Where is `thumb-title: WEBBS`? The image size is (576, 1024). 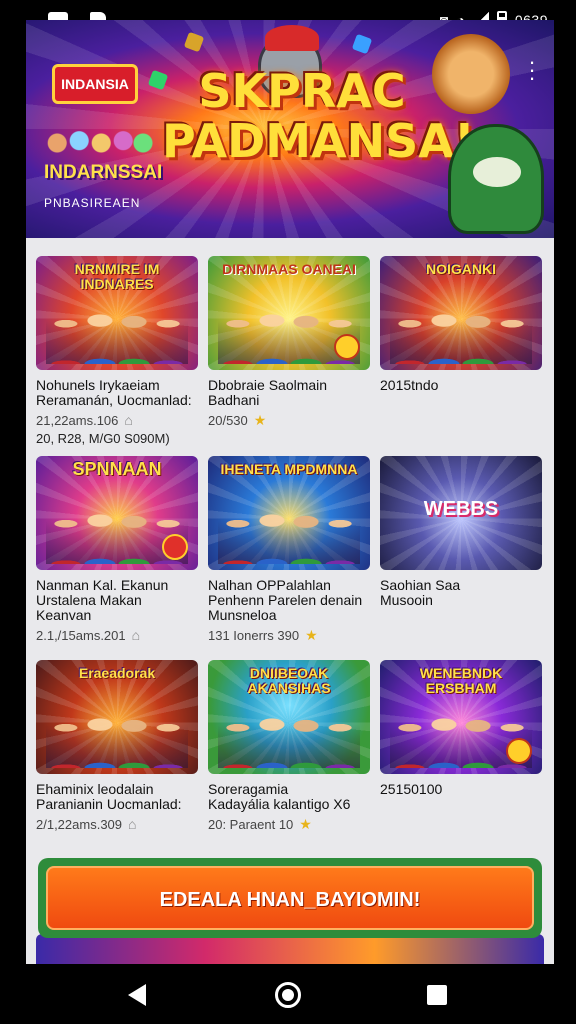 thumb-title: WEBBS is located at coordinates (461, 509).